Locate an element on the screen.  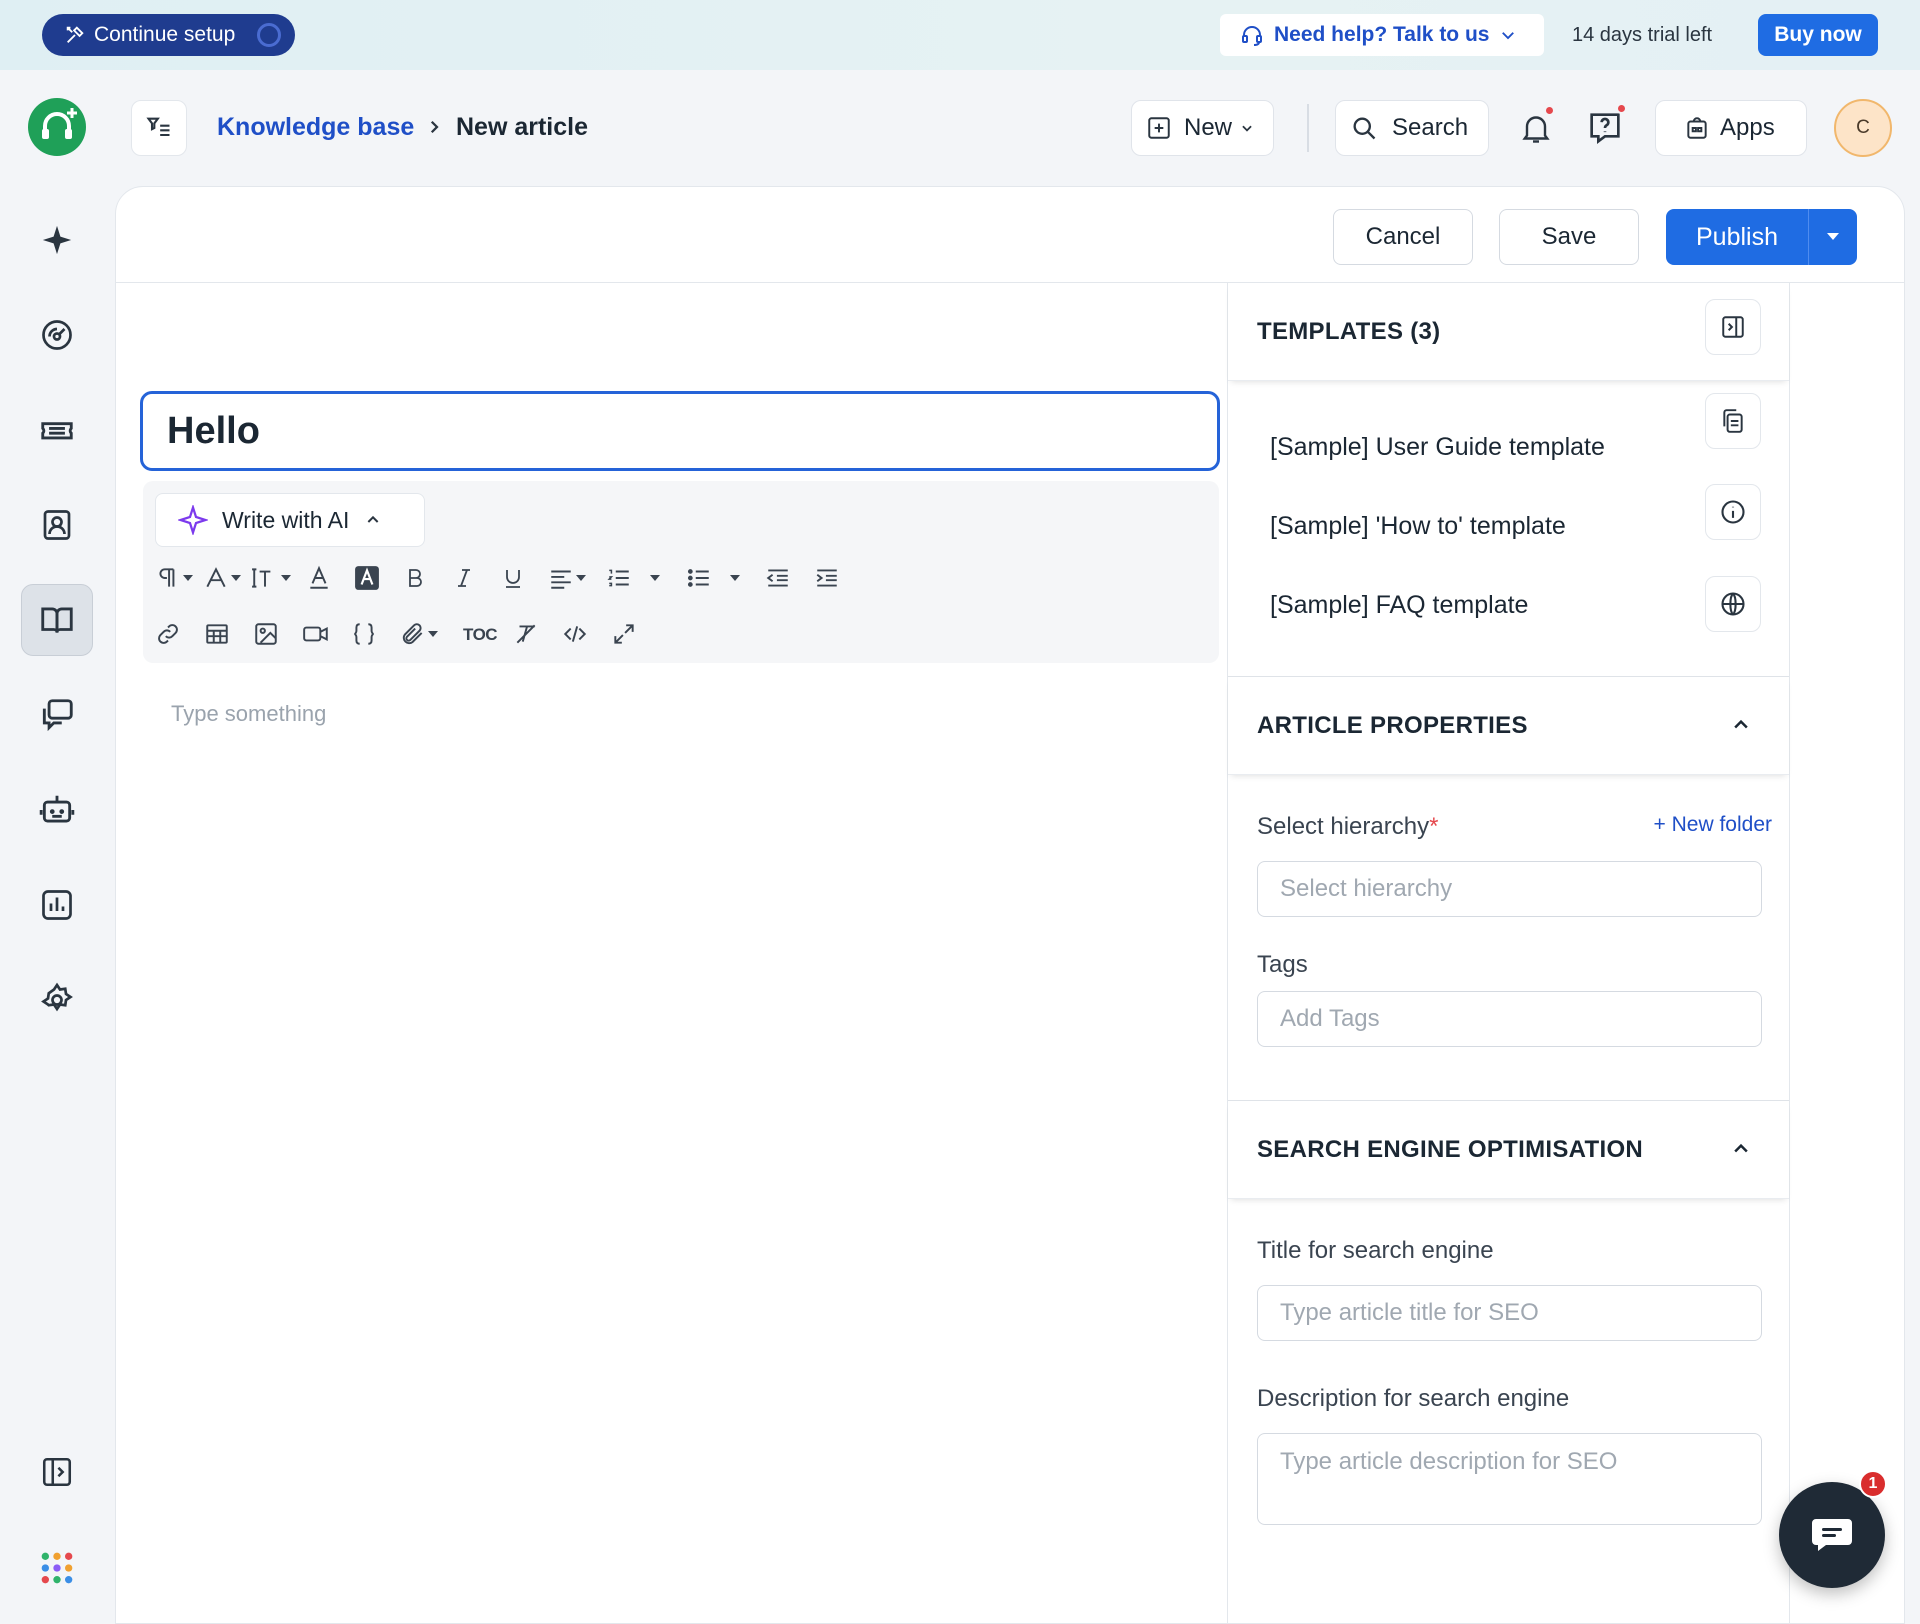
highlight-color-tool is located at coordinates (367, 578).